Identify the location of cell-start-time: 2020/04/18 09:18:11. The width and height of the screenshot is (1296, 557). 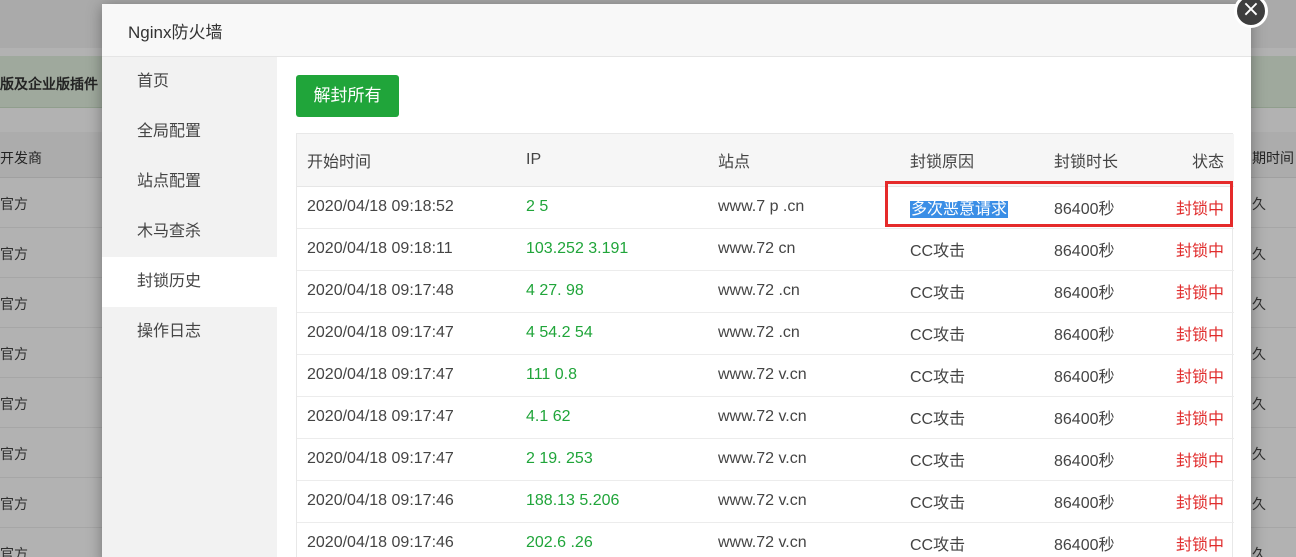
(406, 249).